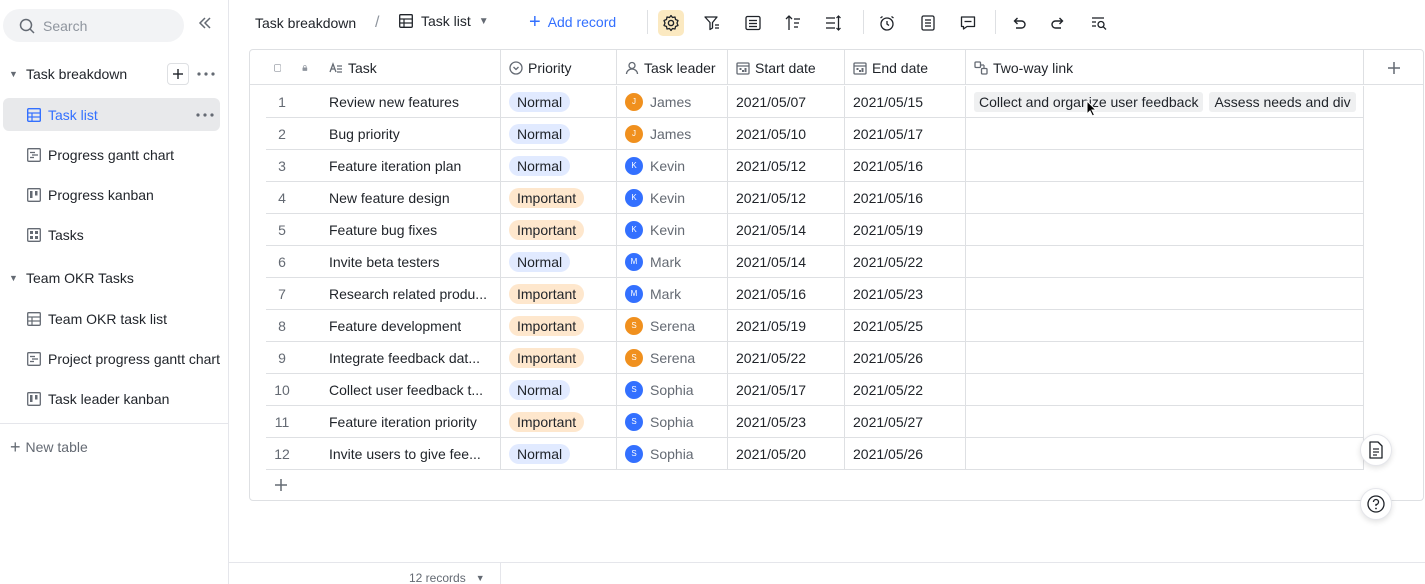  What do you see at coordinates (1019, 23) in the screenshot?
I see `undo-button` at bounding box center [1019, 23].